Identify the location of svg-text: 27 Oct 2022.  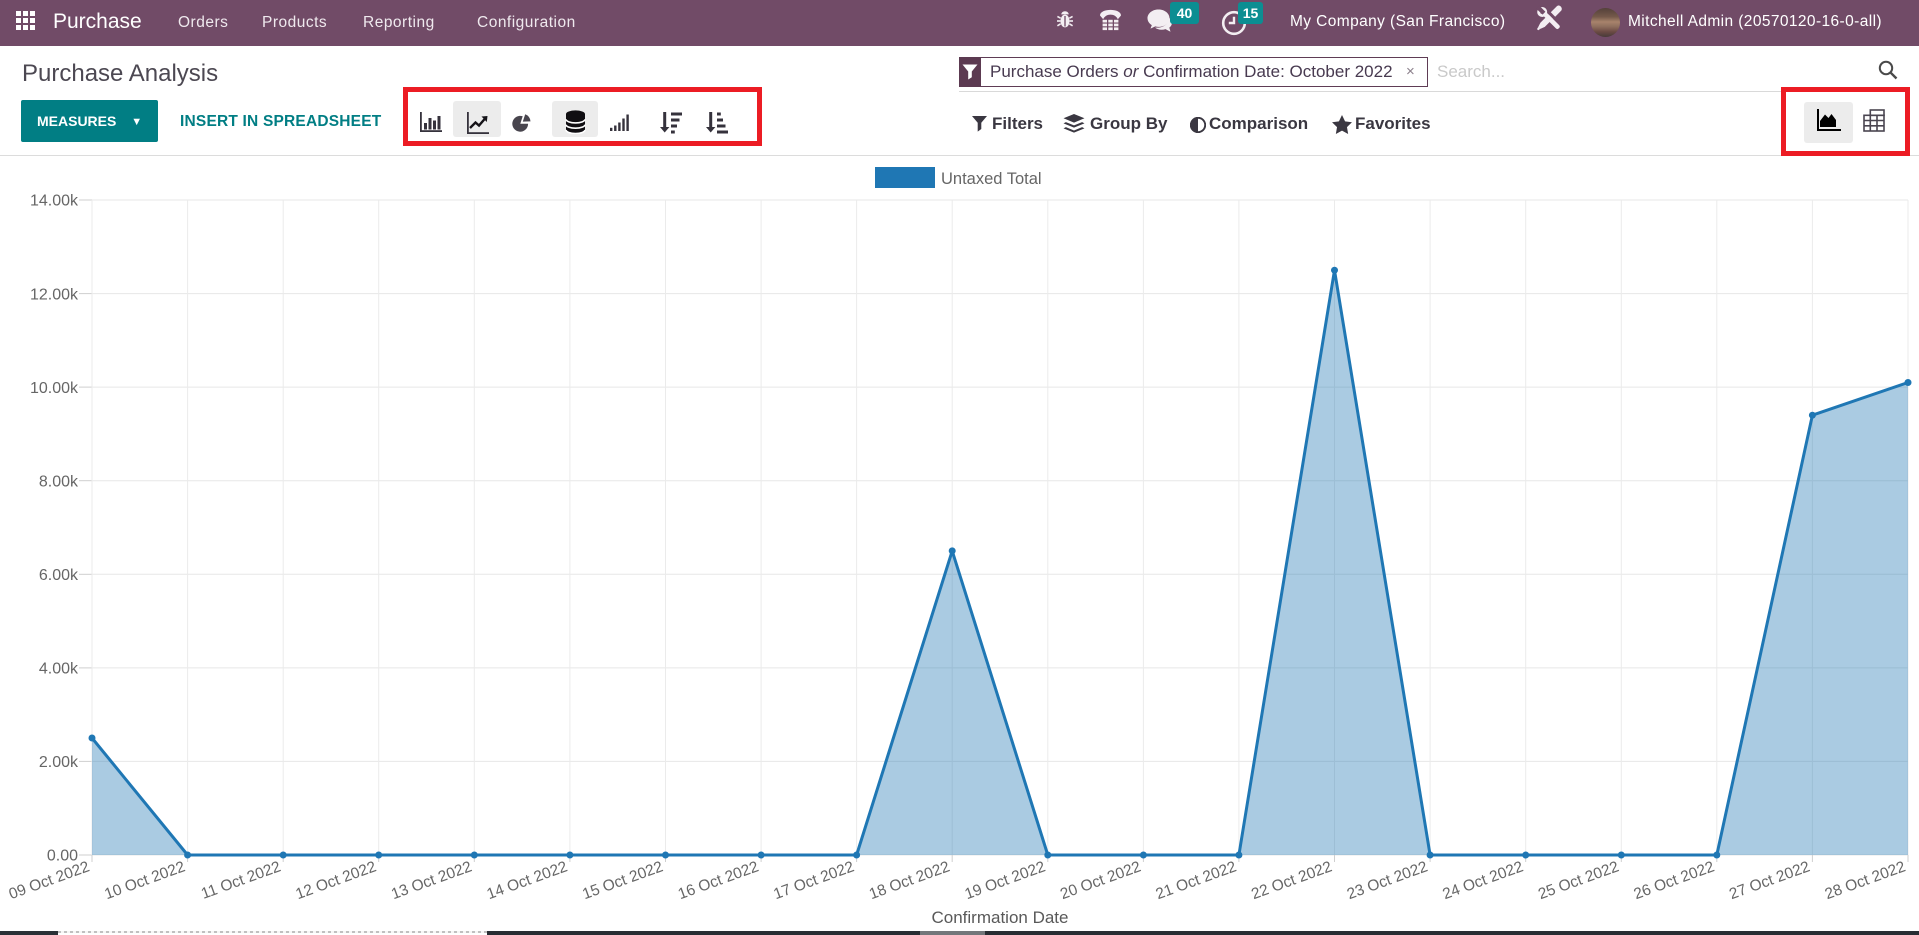
(1769, 880).